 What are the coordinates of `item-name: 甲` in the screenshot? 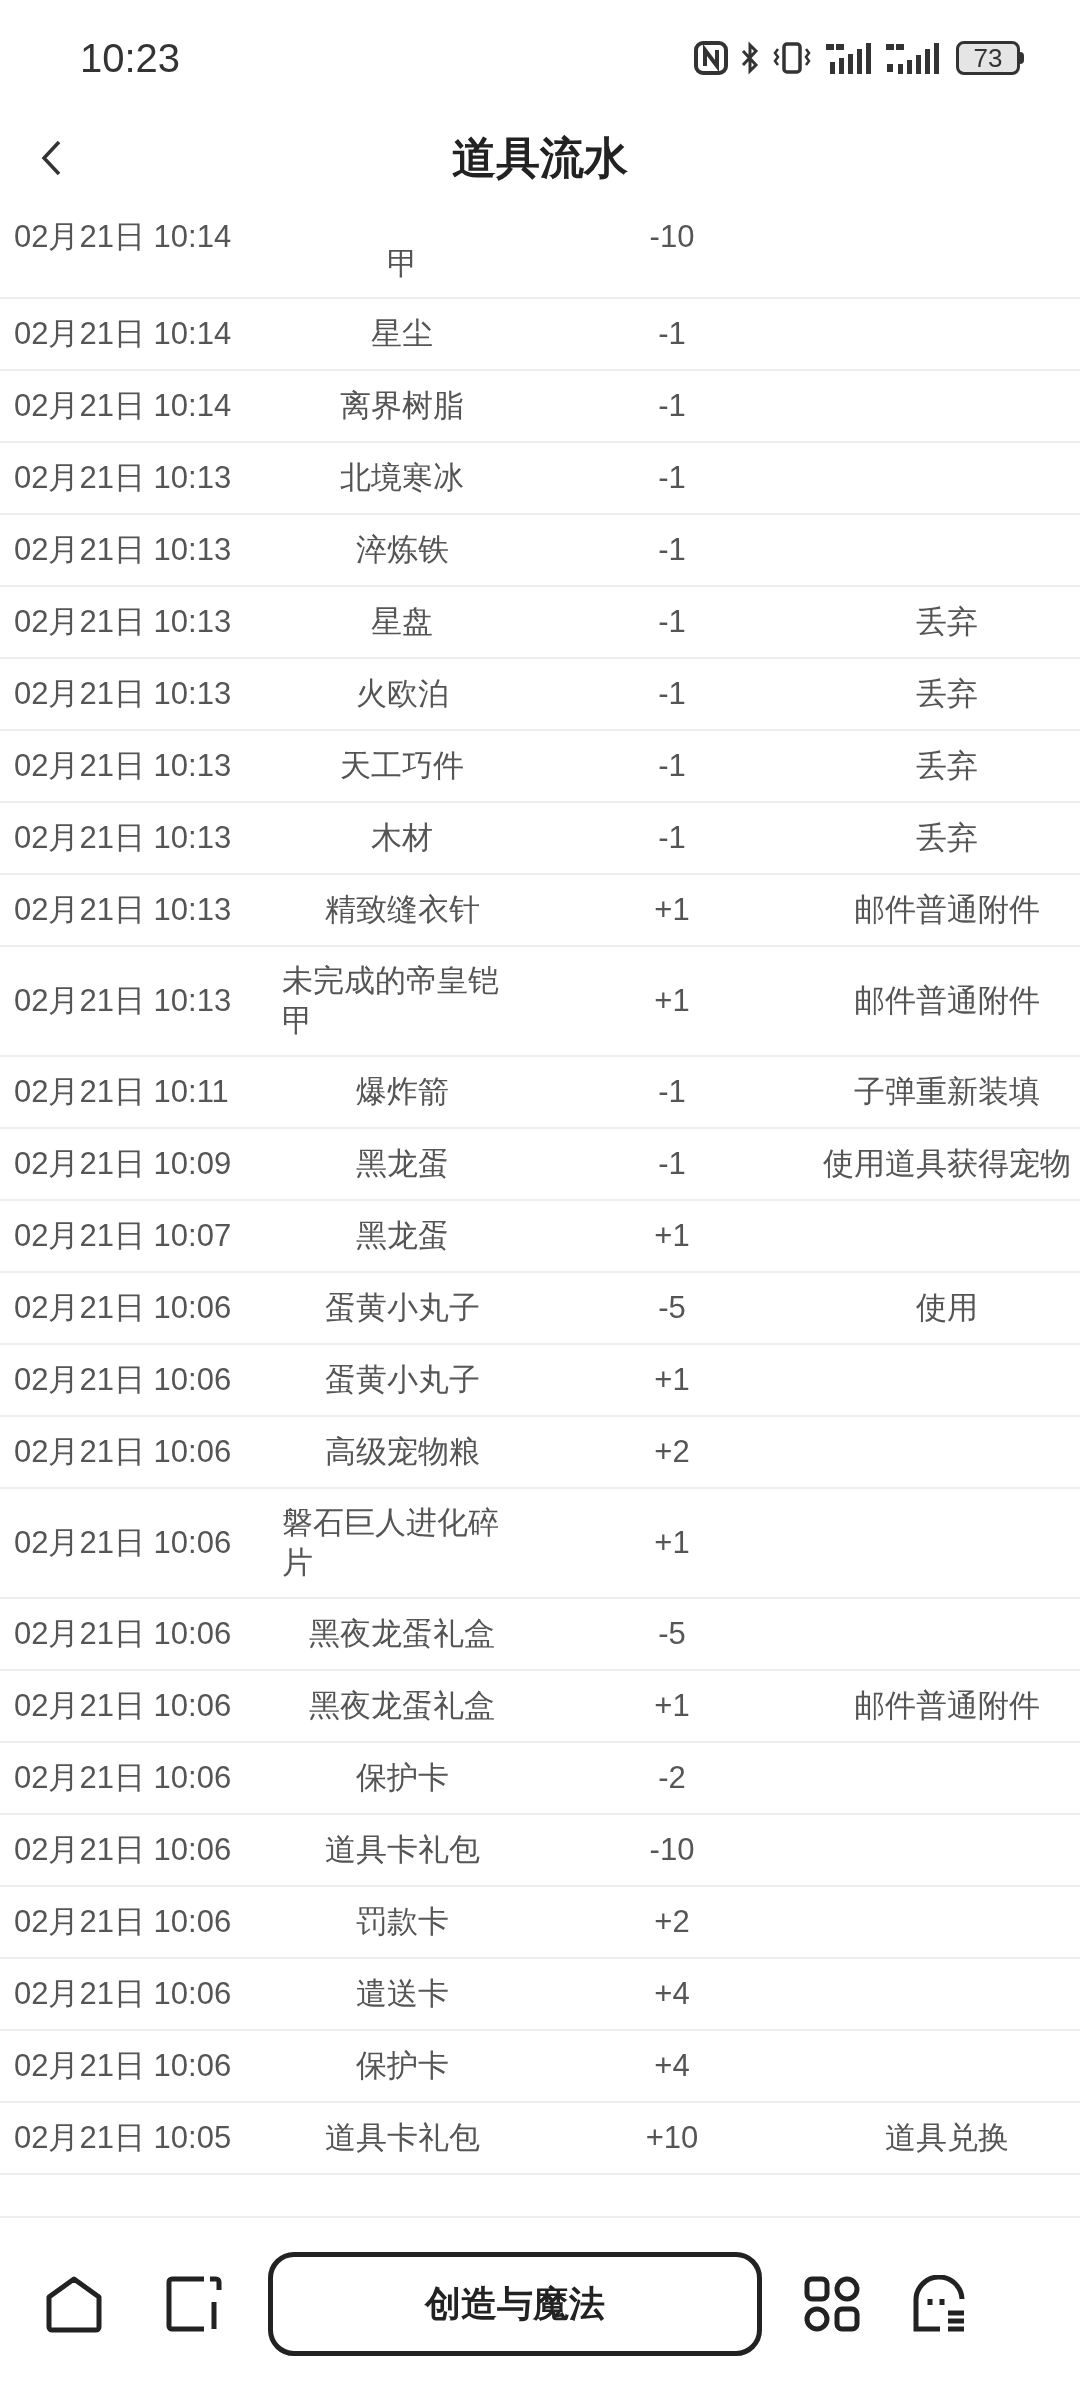 It's located at (402, 263).